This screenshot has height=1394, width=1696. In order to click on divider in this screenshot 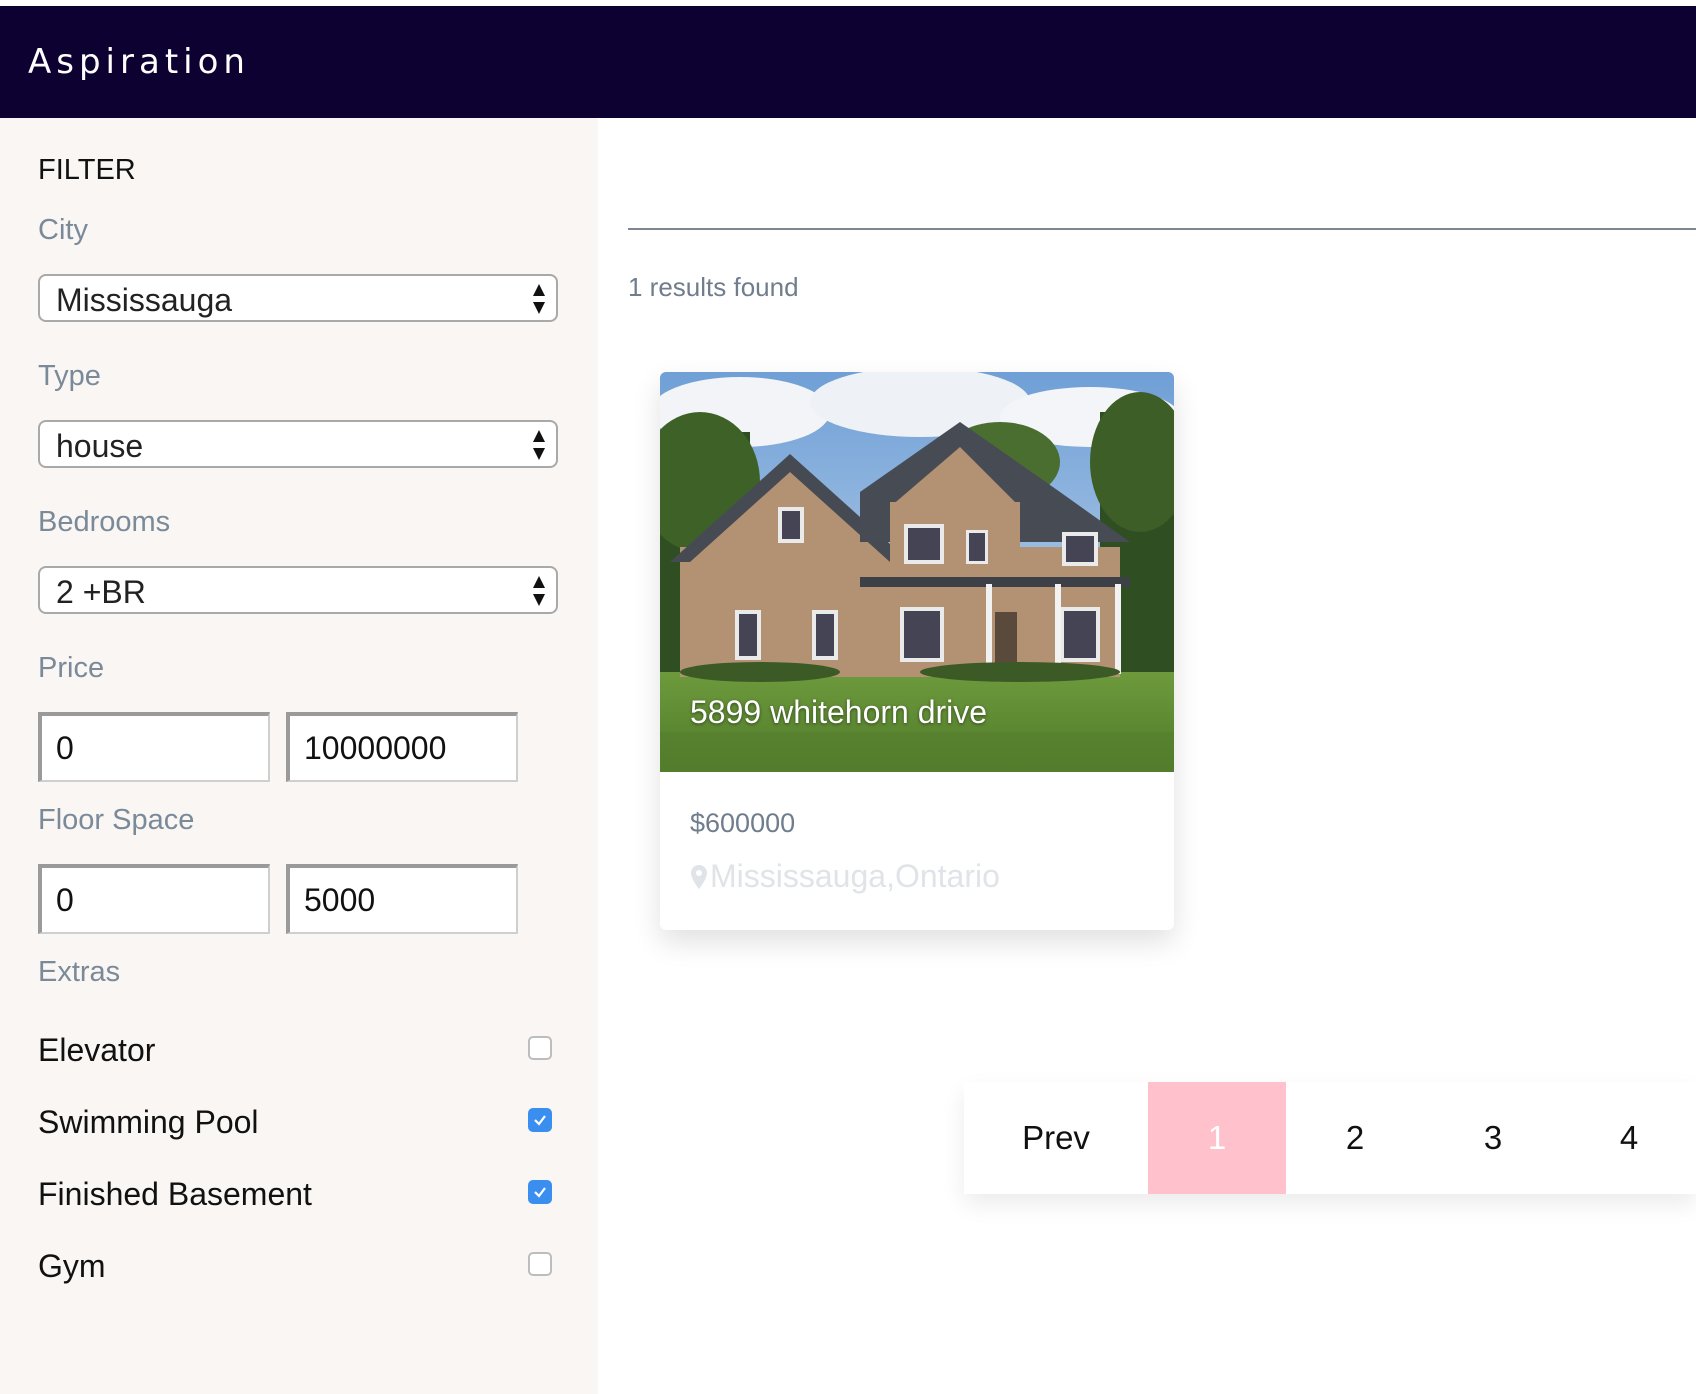, I will do `click(1162, 229)`.